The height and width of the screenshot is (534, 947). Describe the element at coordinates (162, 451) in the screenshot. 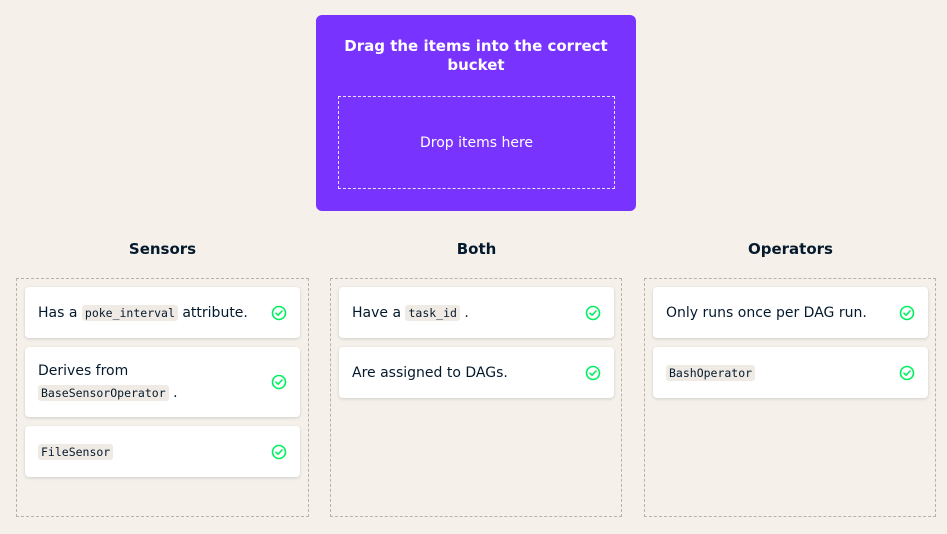

I see `item-card: FileSensor` at that location.